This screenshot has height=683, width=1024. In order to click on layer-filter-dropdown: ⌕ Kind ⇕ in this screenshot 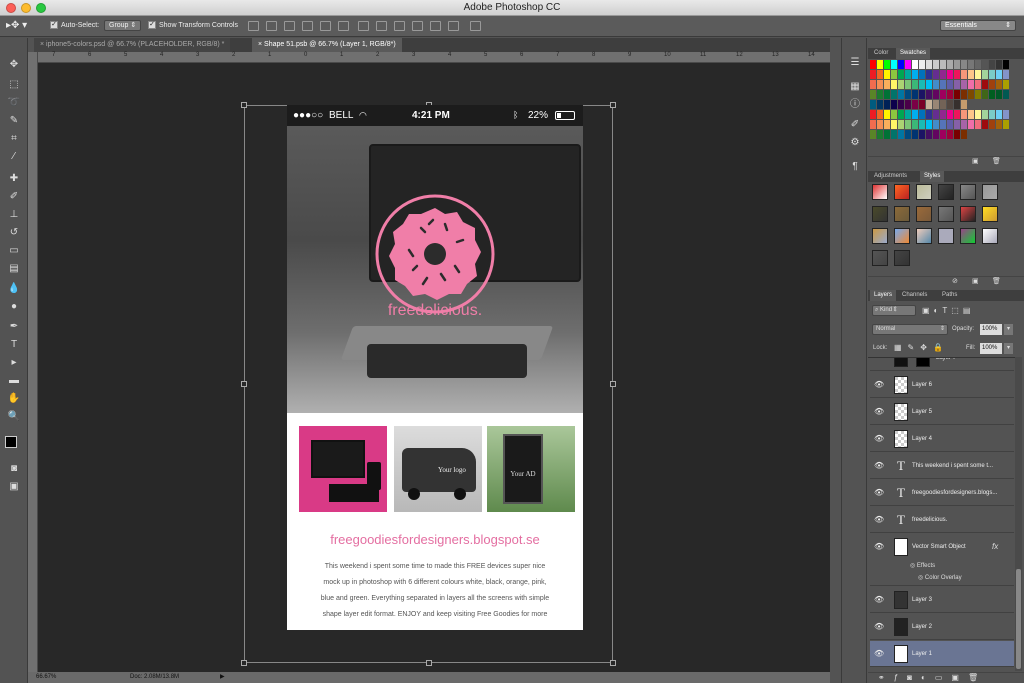, I will do `click(894, 310)`.